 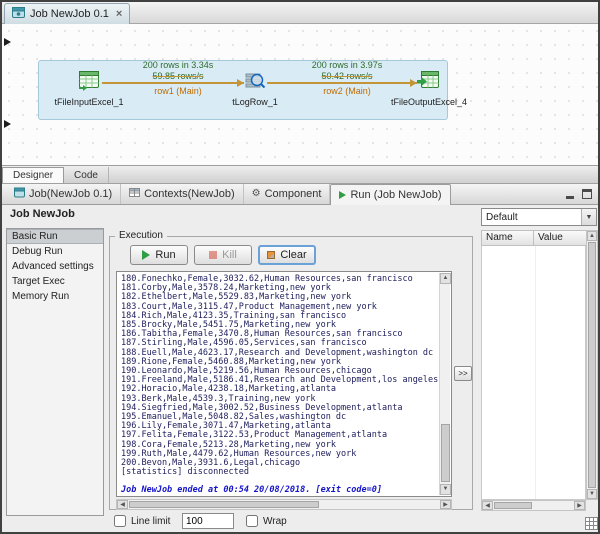 I want to click on tab-designer: Designer, so click(x=33, y=175).